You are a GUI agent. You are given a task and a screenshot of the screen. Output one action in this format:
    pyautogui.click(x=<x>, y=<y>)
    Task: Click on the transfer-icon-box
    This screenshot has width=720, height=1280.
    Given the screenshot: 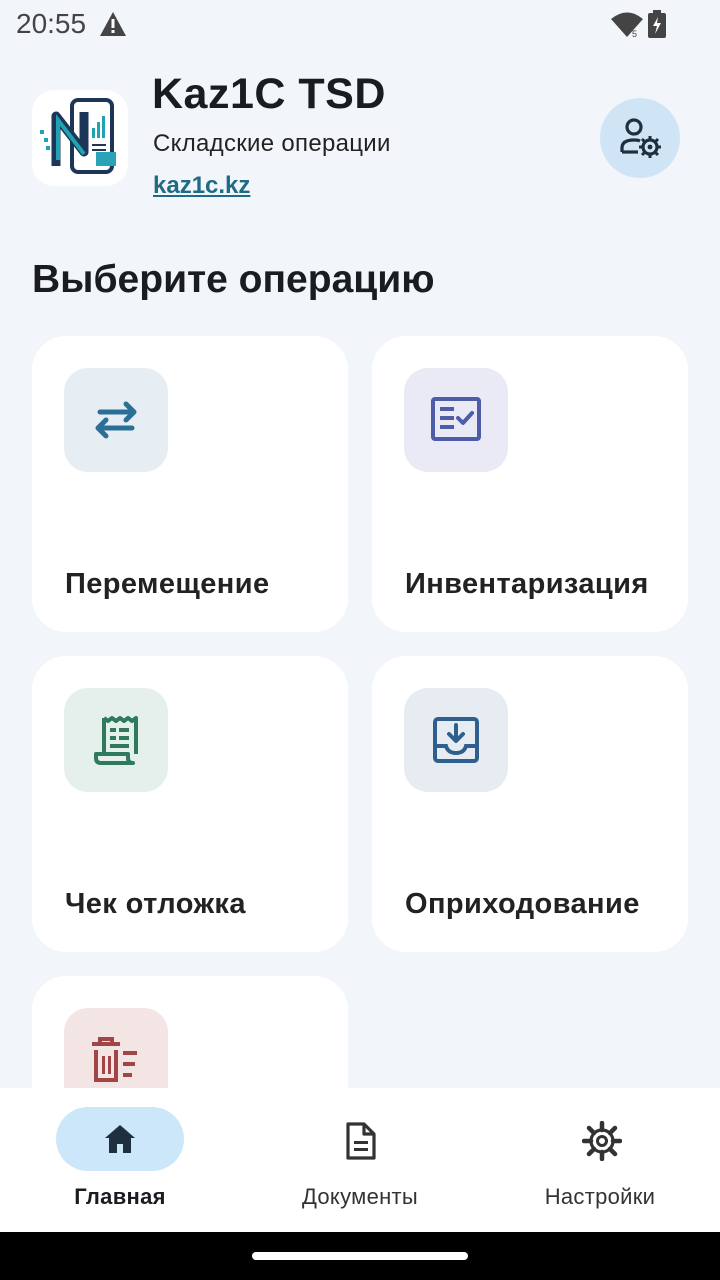 What is the action you would take?
    pyautogui.click(x=116, y=420)
    